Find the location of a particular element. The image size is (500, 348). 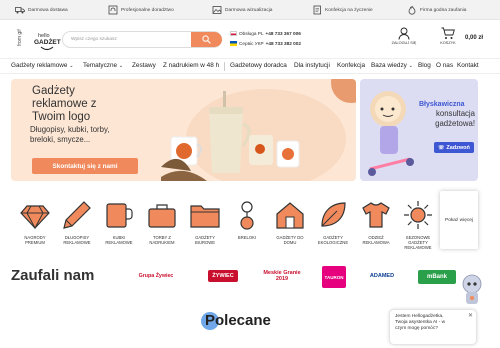

nav-tematyczne: Tematyczne ⌄ is located at coordinates (103, 65).